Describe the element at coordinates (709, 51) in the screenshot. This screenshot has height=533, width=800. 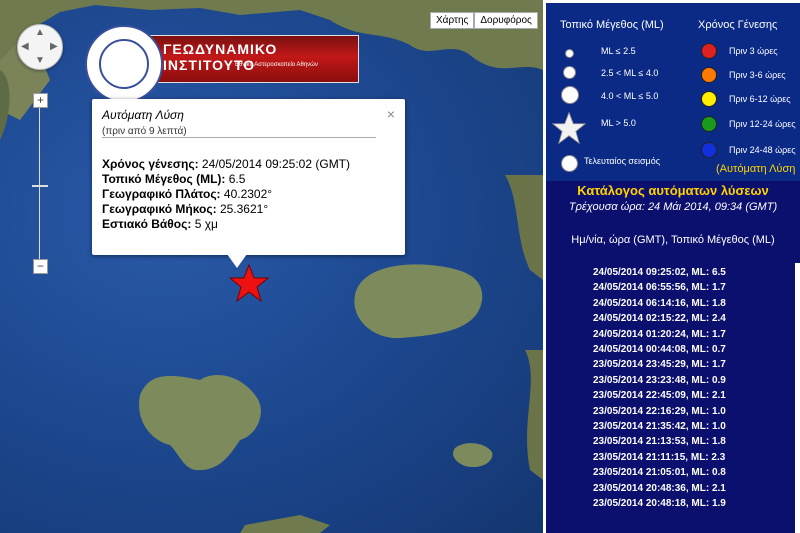
I see `red-dot-icon` at that location.